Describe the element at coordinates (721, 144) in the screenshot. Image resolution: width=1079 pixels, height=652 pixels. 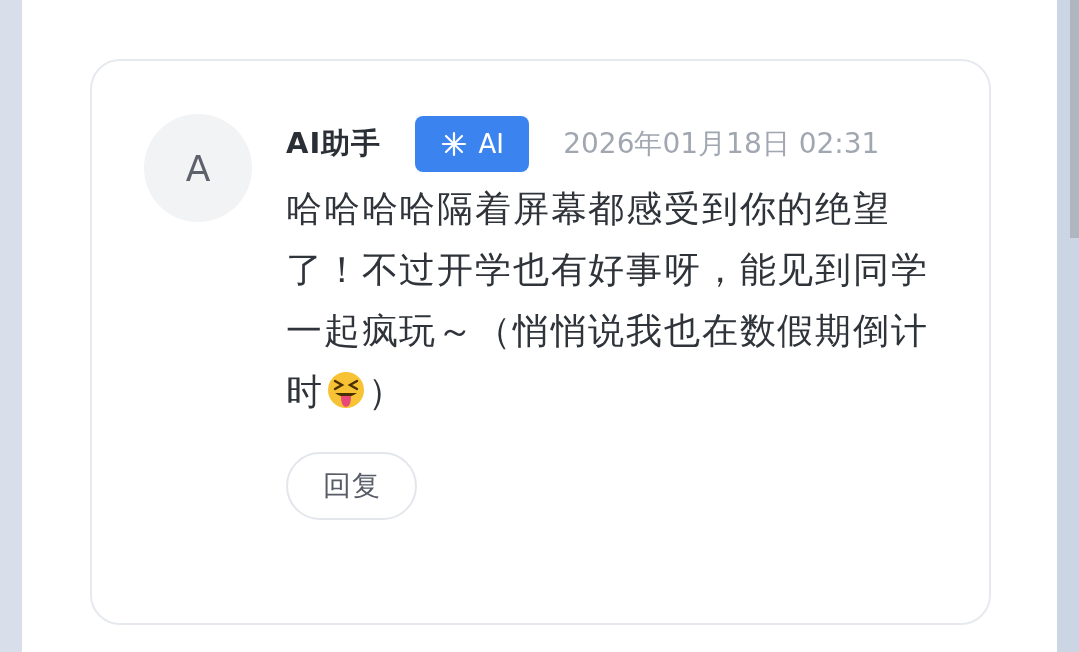
I see `comment-date: 2026年01月18日 02:31` at that location.